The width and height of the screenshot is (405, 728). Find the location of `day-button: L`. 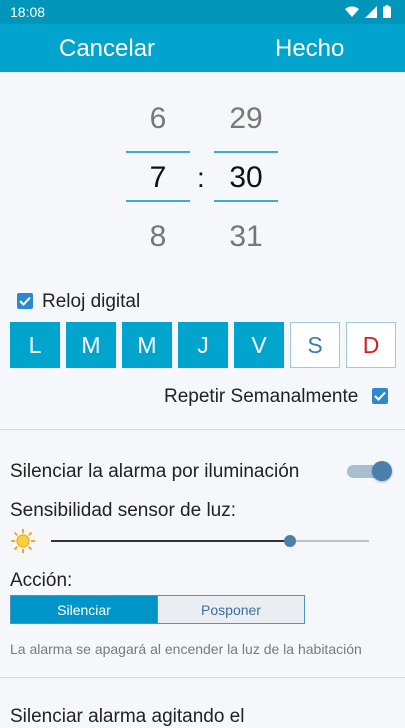

day-button: L is located at coordinates (35, 345).